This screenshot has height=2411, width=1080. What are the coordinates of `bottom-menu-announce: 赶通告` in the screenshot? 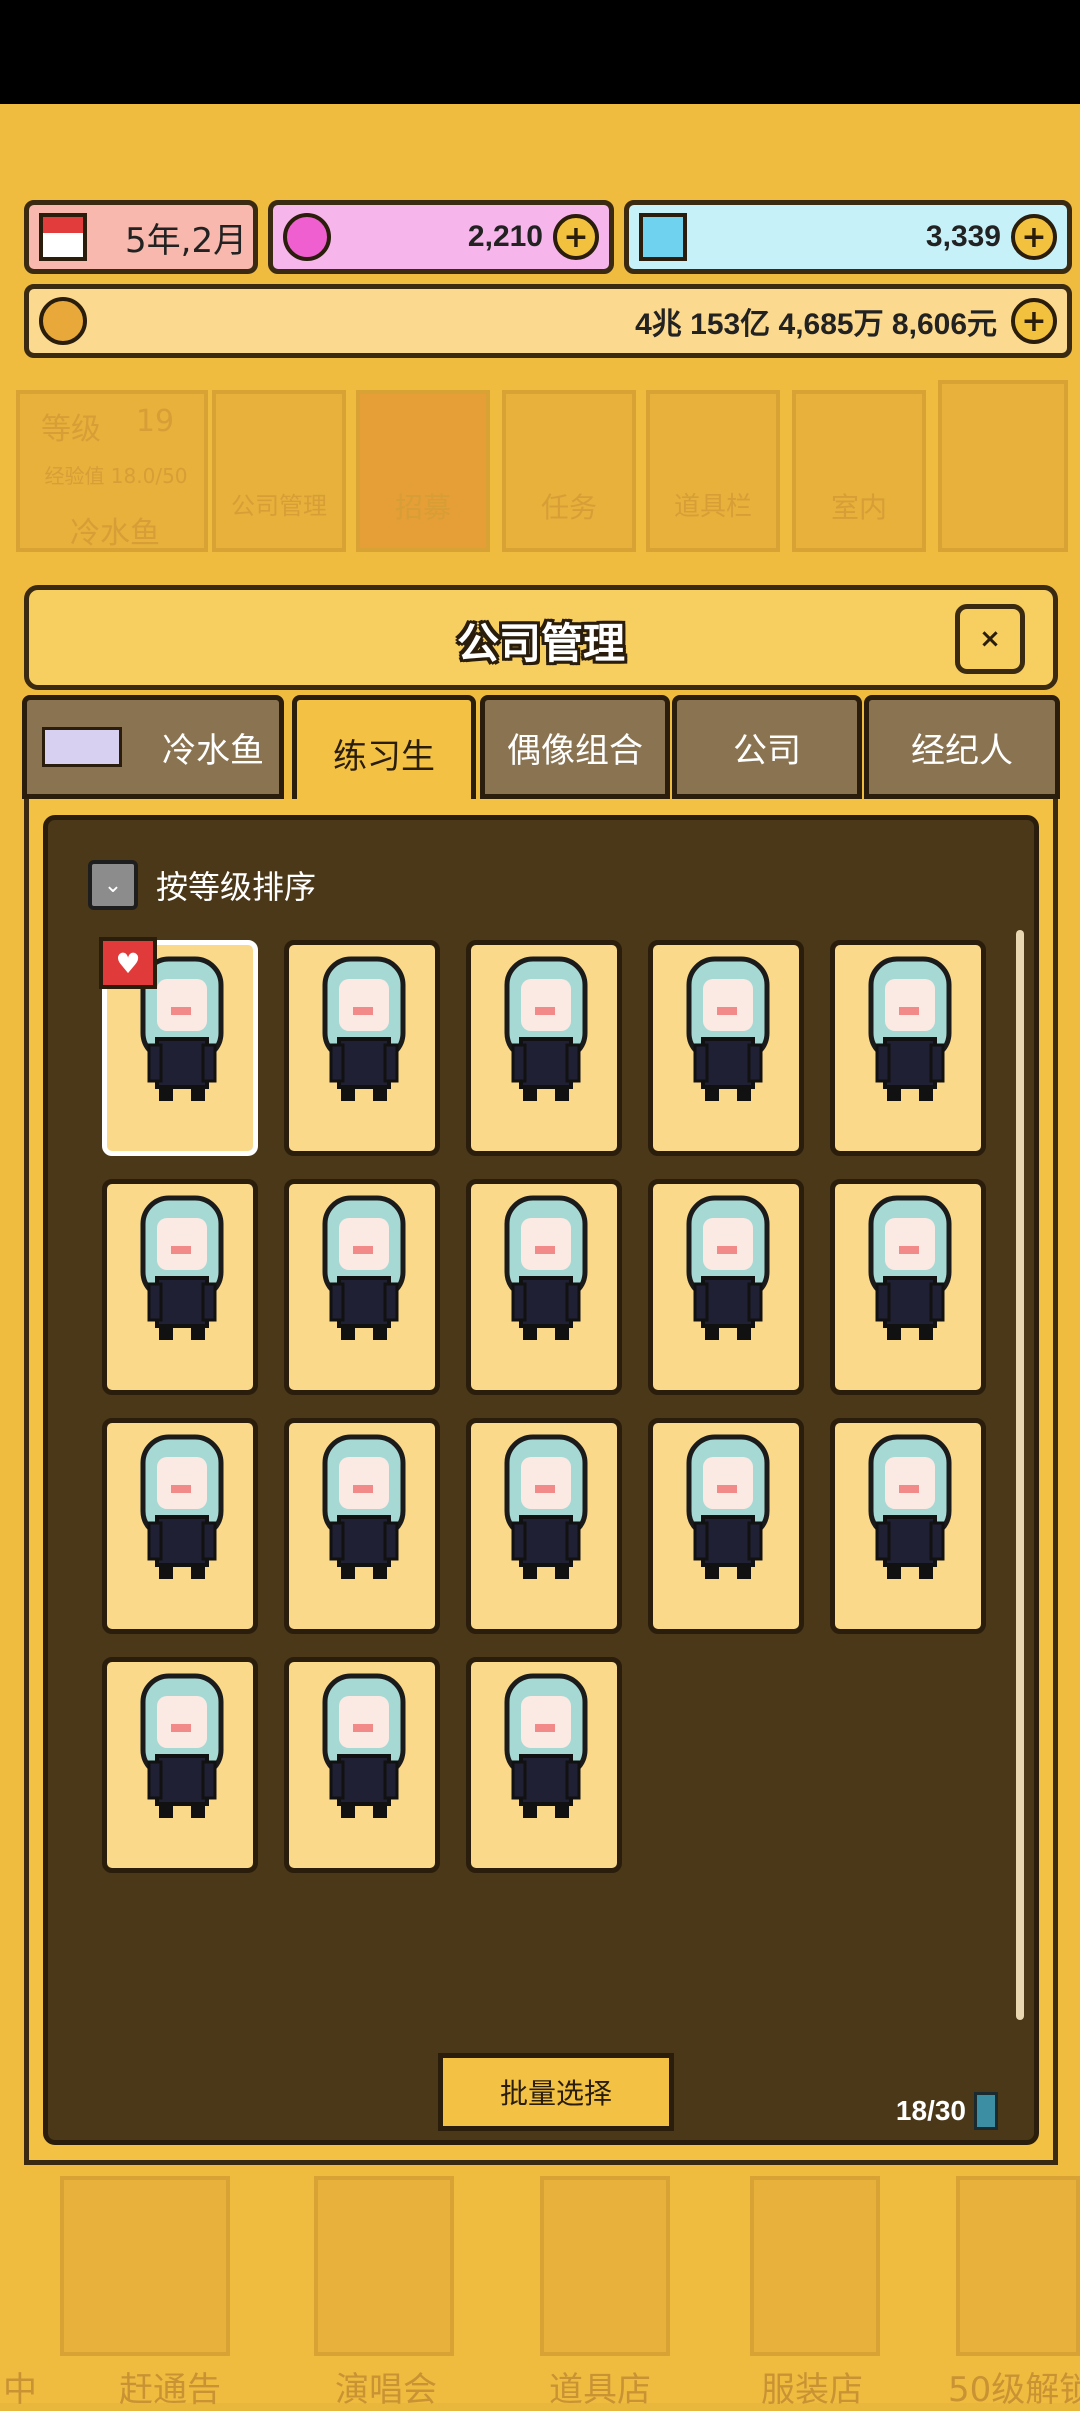 It's located at (170, 2390).